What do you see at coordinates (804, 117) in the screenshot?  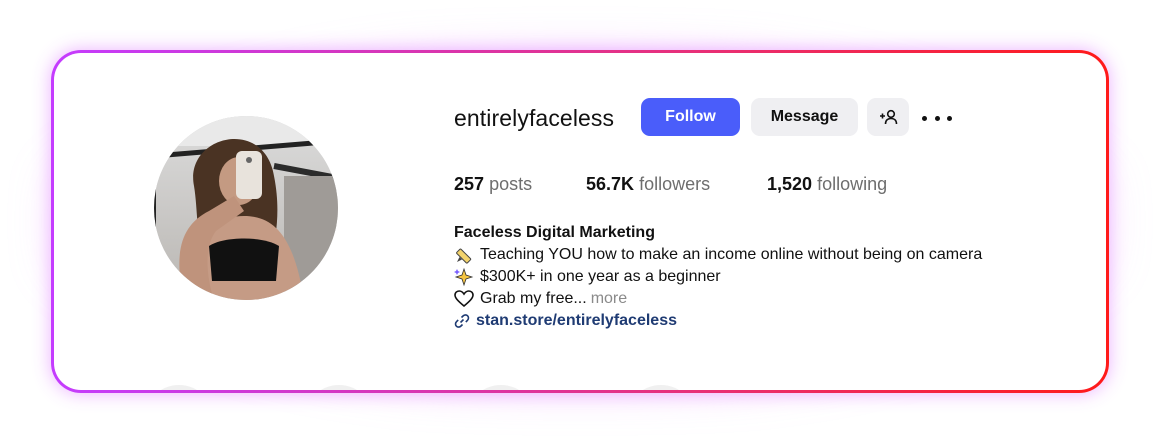 I see `message-button: Message` at bounding box center [804, 117].